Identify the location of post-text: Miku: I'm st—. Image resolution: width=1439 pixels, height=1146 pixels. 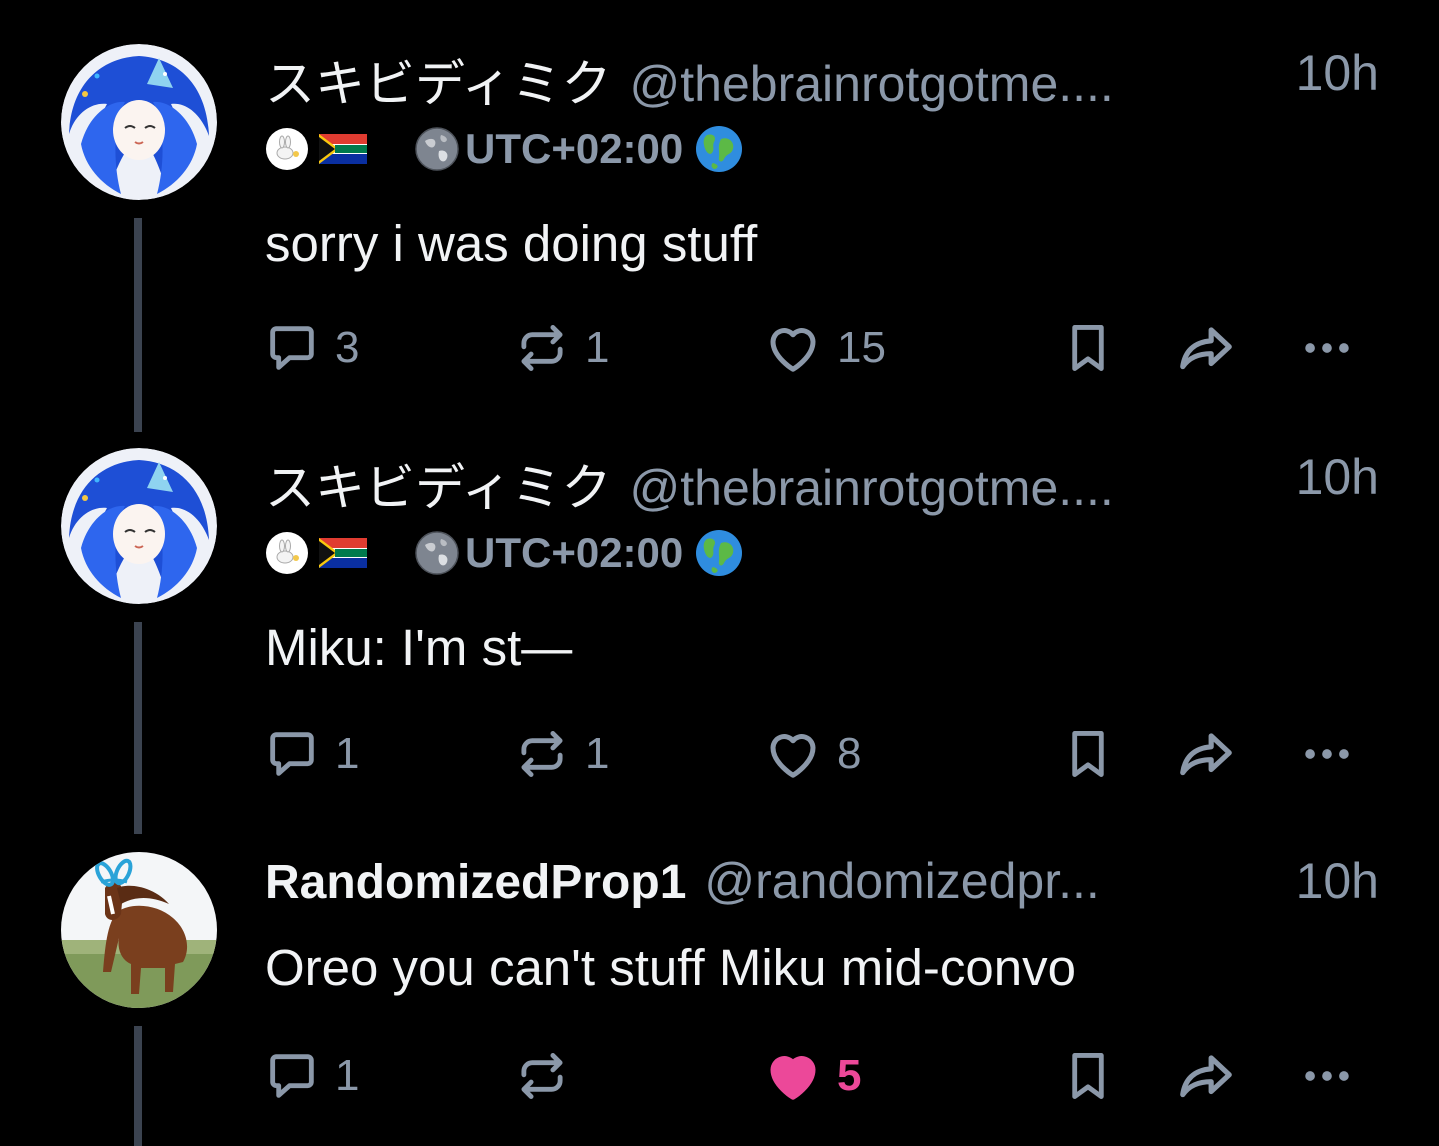
(419, 647).